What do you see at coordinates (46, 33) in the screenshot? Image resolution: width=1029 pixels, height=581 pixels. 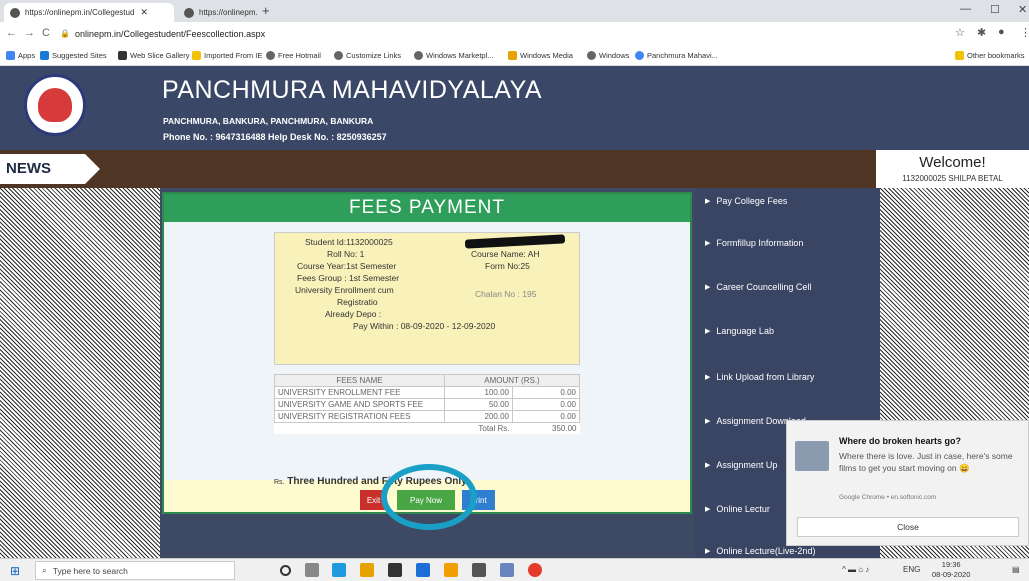 I see `reload-icon: C` at bounding box center [46, 33].